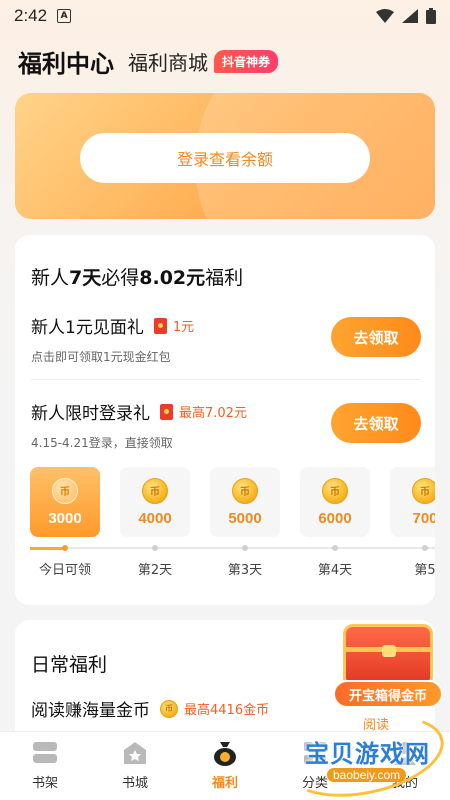  I want to click on divider, so click(226, 379).